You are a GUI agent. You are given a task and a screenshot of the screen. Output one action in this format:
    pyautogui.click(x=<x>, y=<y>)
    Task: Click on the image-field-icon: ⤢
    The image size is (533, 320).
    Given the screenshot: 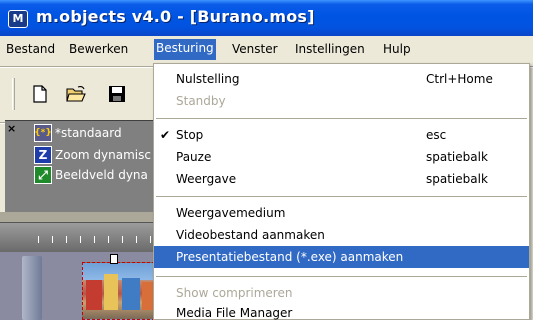 What is the action you would take?
    pyautogui.click(x=43, y=175)
    